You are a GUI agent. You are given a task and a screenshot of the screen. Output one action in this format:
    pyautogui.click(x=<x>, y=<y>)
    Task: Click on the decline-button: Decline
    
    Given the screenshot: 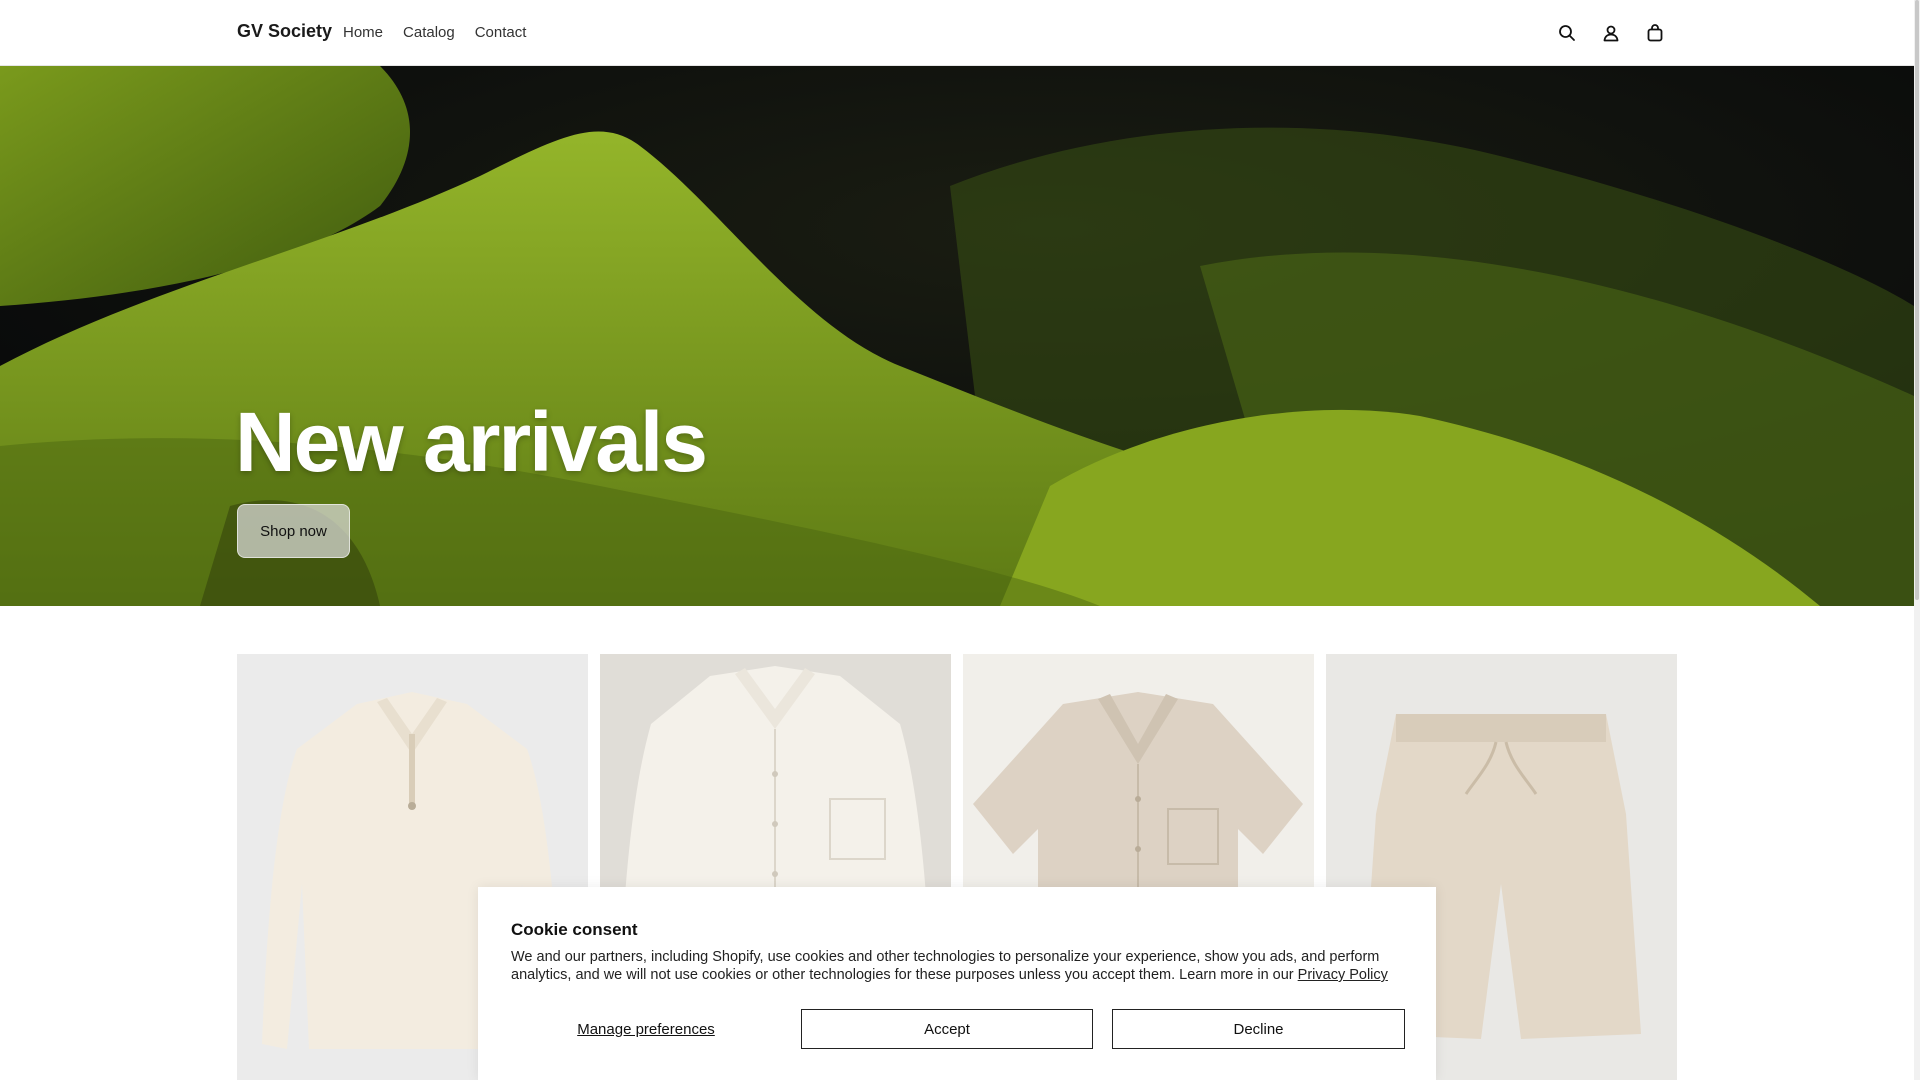 What is the action you would take?
    pyautogui.click(x=1258, y=1029)
    